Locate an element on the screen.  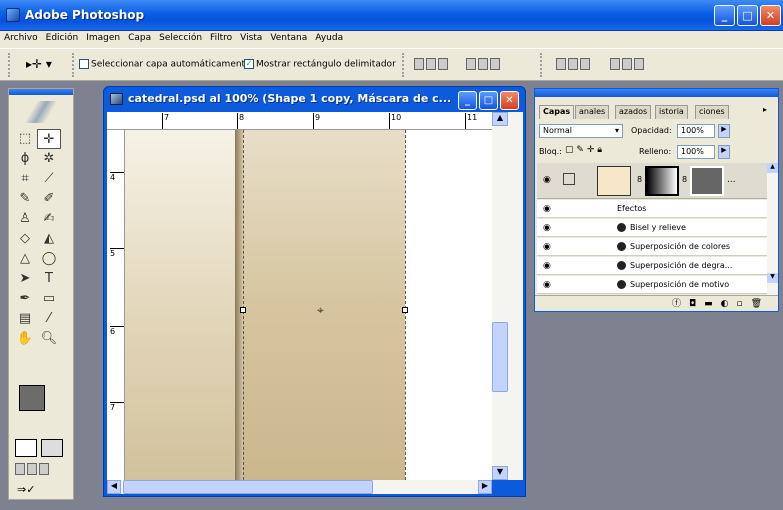
align-hcenter-icon is located at coordinates (482, 64).